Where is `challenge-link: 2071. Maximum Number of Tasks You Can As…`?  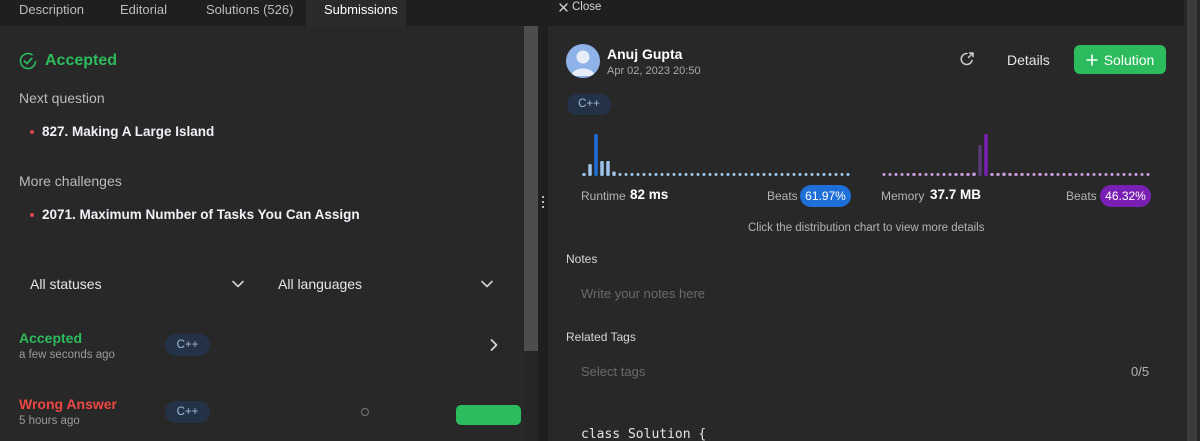 challenge-link: 2071. Maximum Number of Tasks You Can As… is located at coordinates (195, 214).